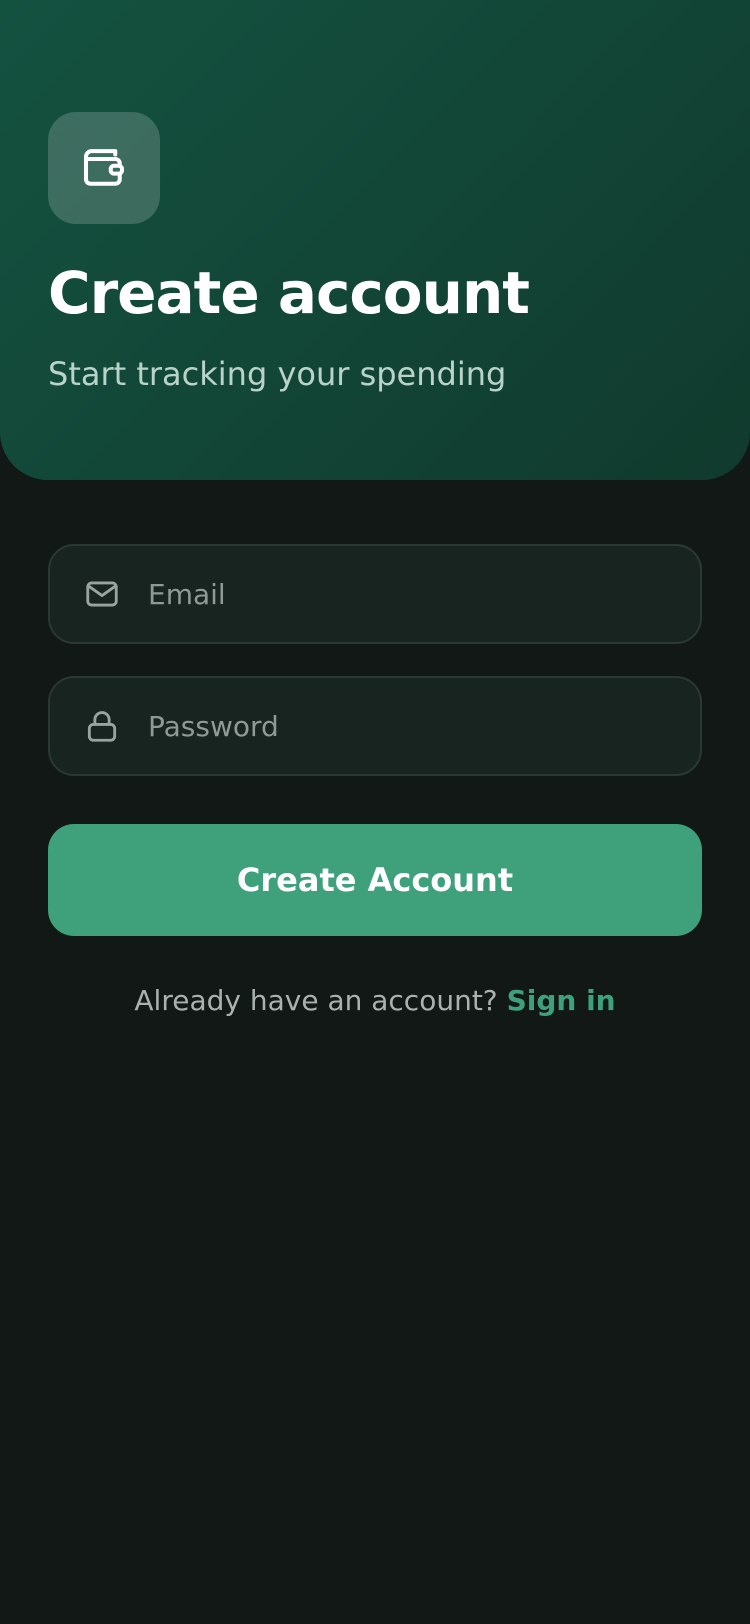  Describe the element at coordinates (102, 726) in the screenshot. I see `lock-icon` at that location.